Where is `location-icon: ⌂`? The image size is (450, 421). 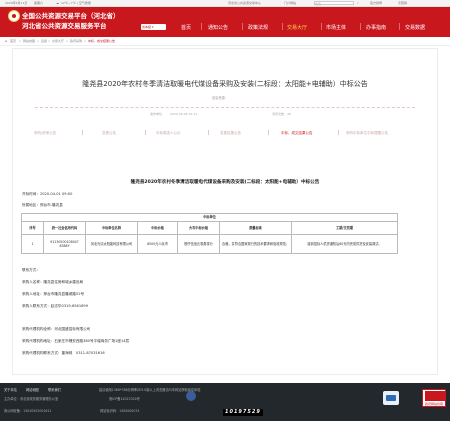
location-icon: ⌂ is located at coordinates (6, 41).